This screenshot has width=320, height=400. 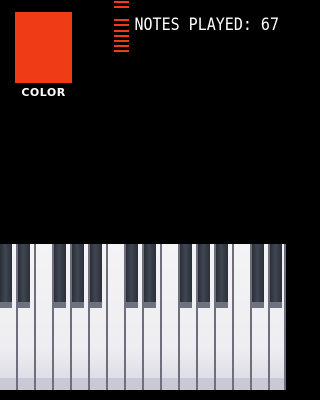 What do you see at coordinates (207, 24) in the screenshot?
I see `notes-played-counter: NOTES PLAYED: 67` at bounding box center [207, 24].